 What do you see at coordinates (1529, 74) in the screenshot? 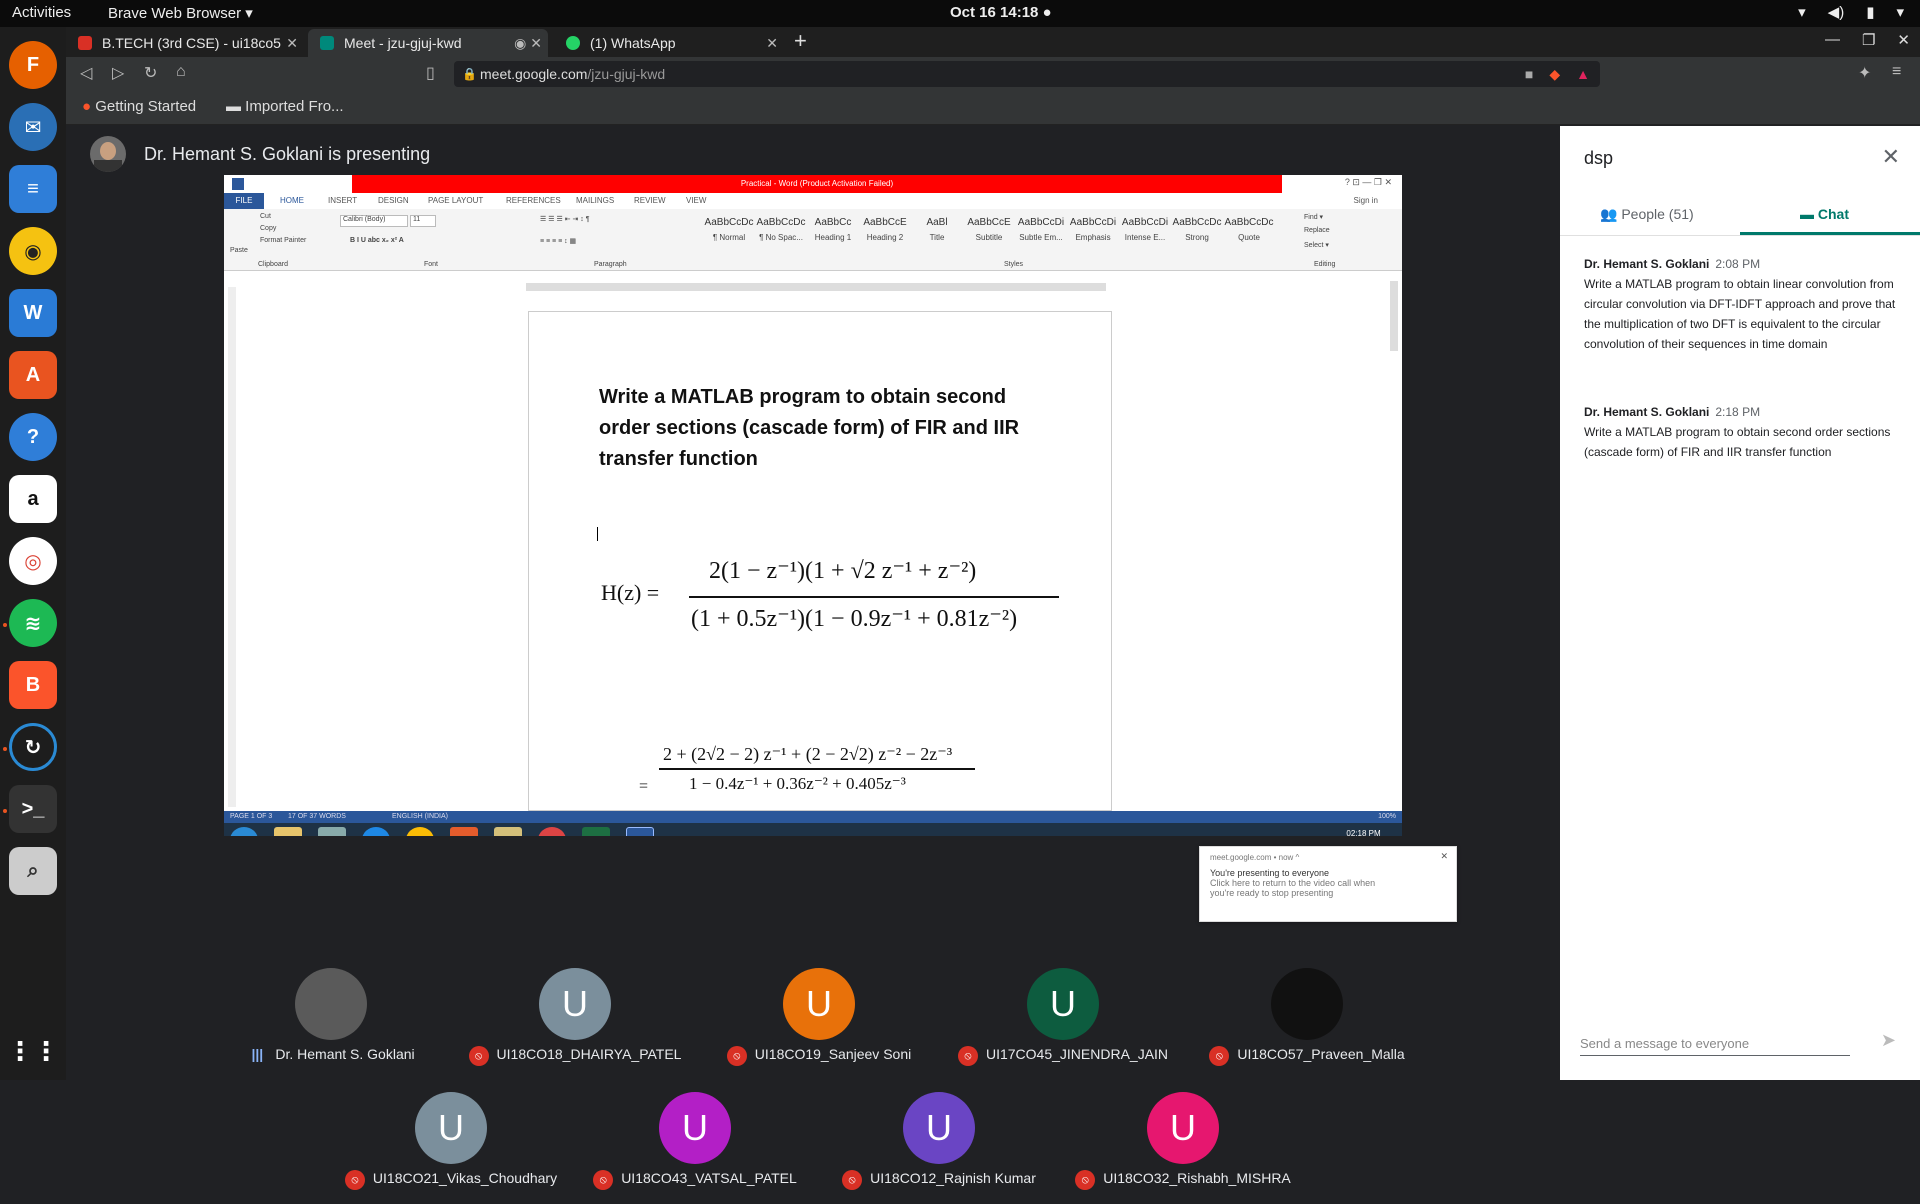
I see `camera-icon: ■` at bounding box center [1529, 74].